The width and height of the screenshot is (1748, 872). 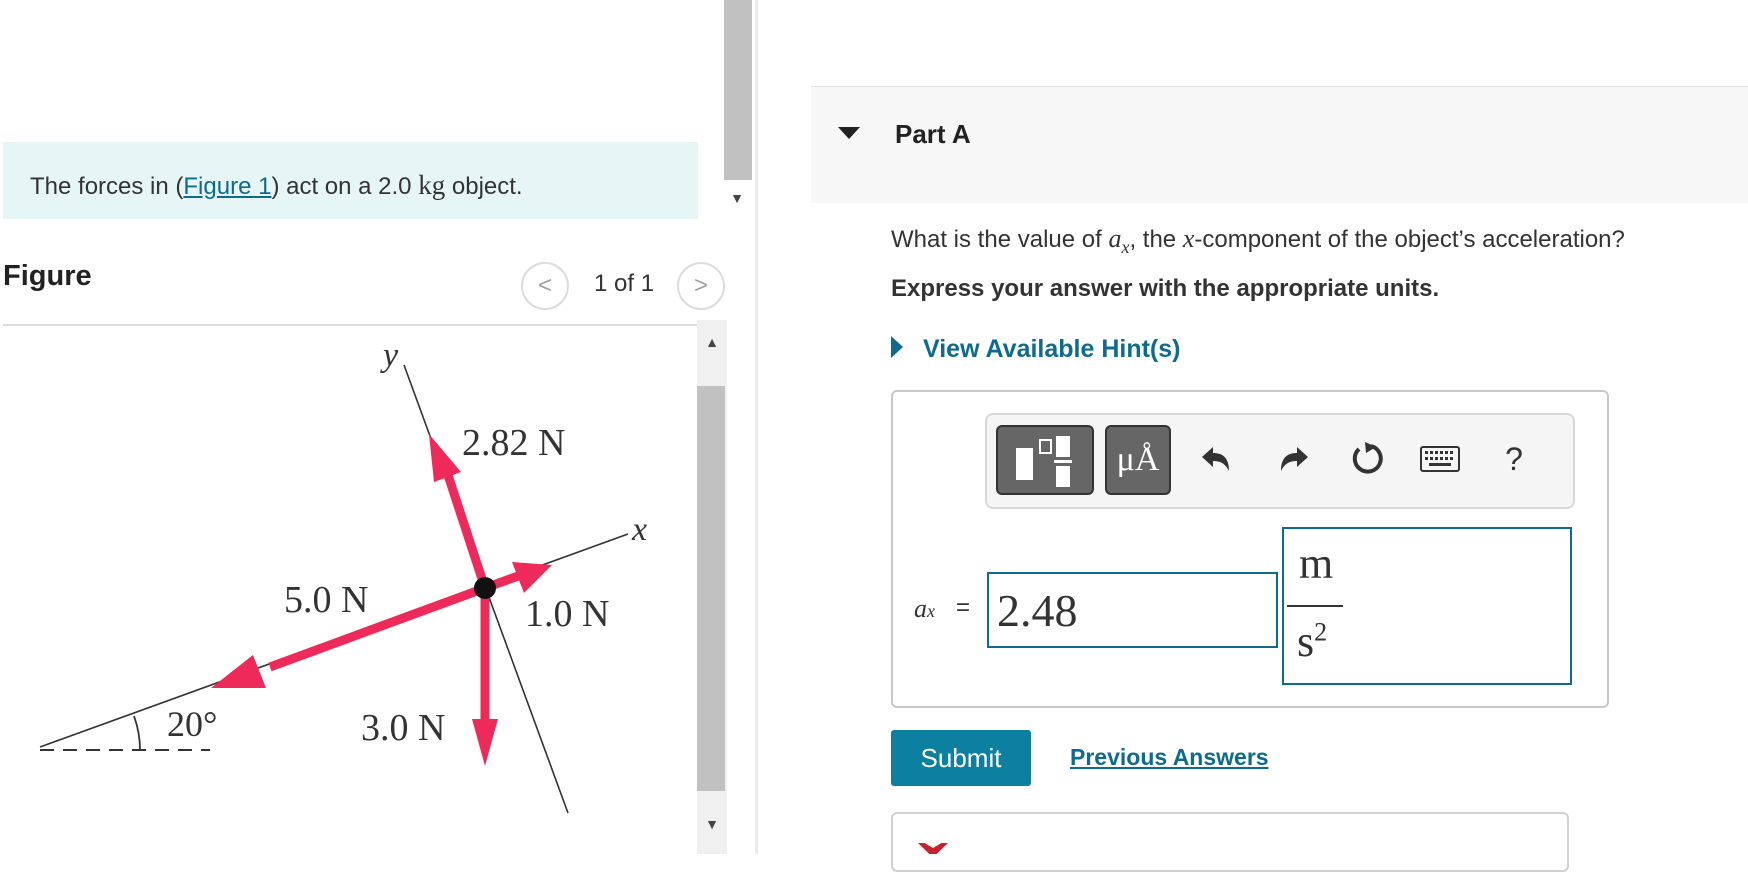 I want to click on force-3-0-arrowhead, so click(x=485, y=742).